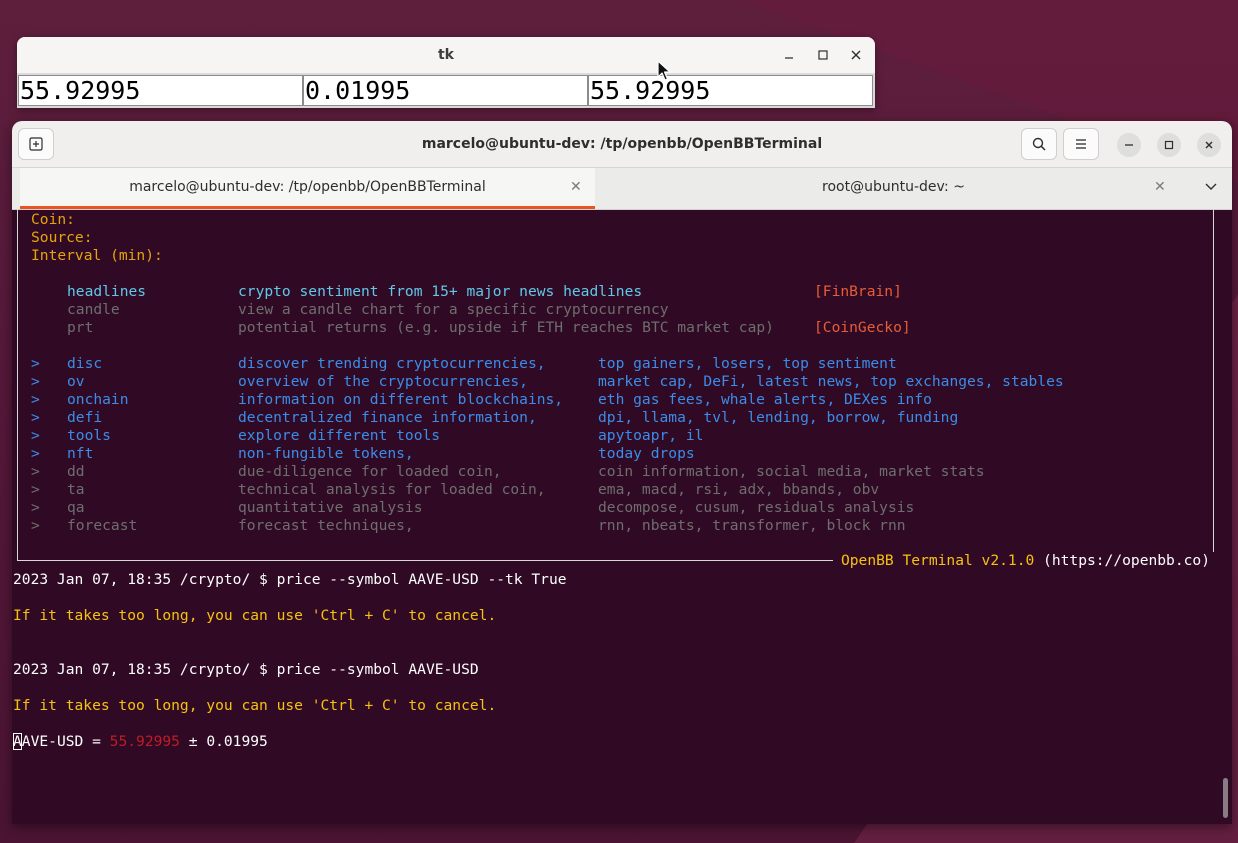 This screenshot has height=843, width=1238. I want to click on interval-entry: 0.01995, so click(445, 90).